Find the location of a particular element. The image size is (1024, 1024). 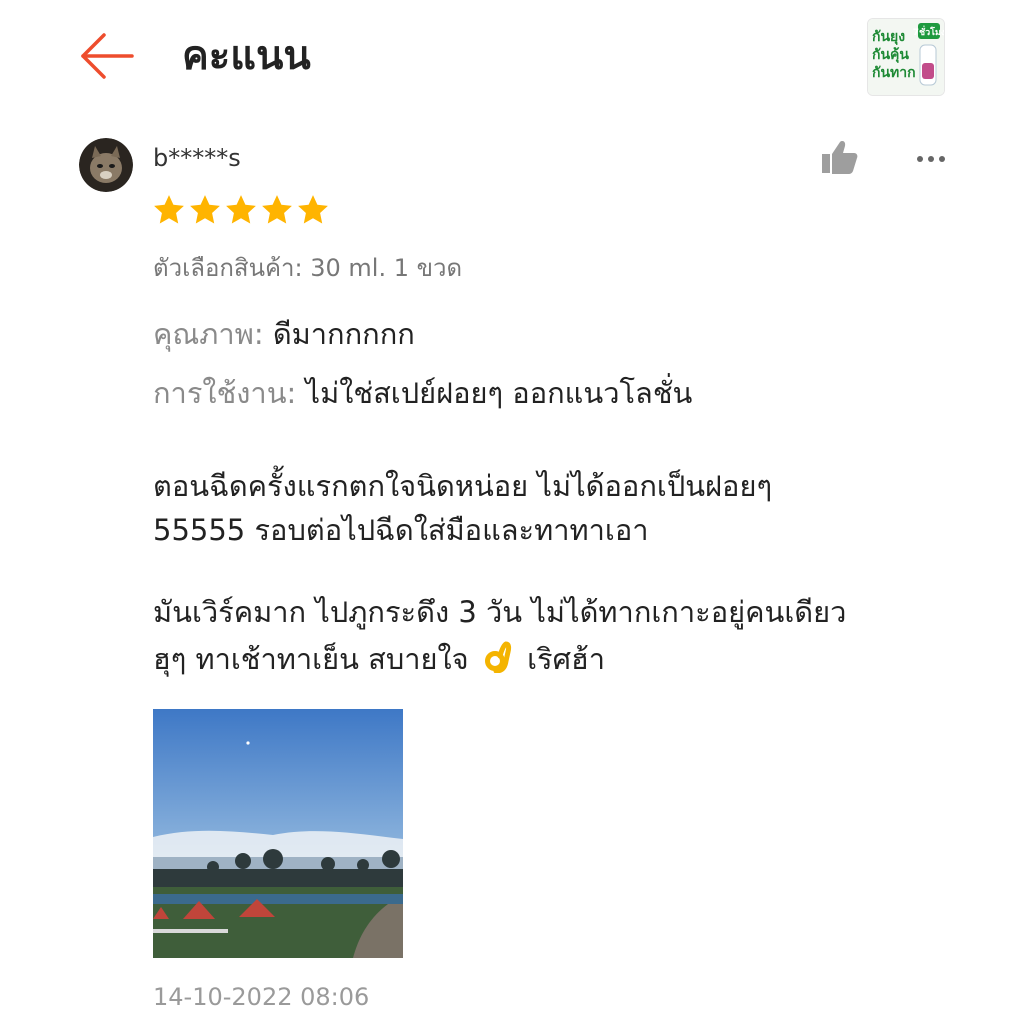

star-rating is located at coordinates (241, 210).